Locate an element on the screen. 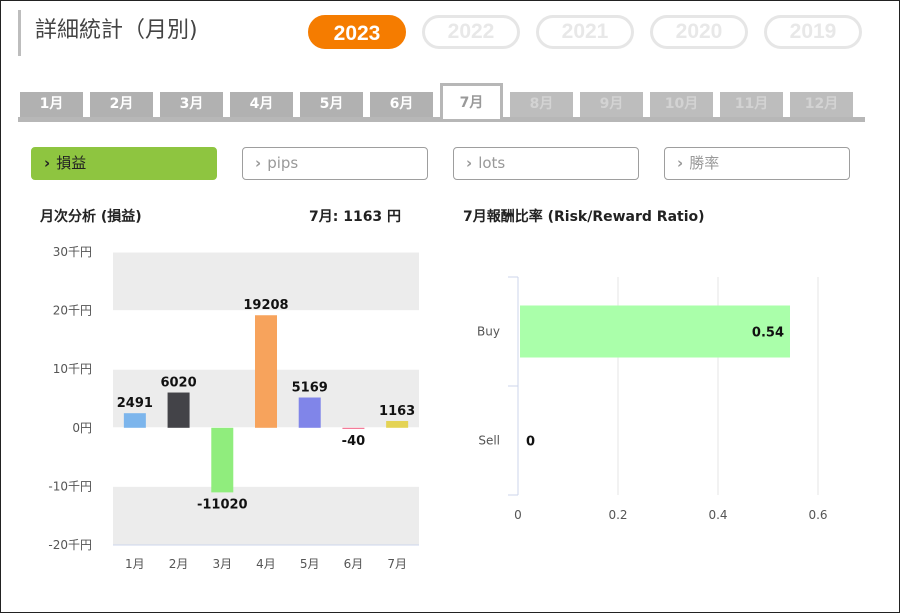 The width and height of the screenshot is (900, 613). x-tick-label: 6月 is located at coordinates (354, 564).